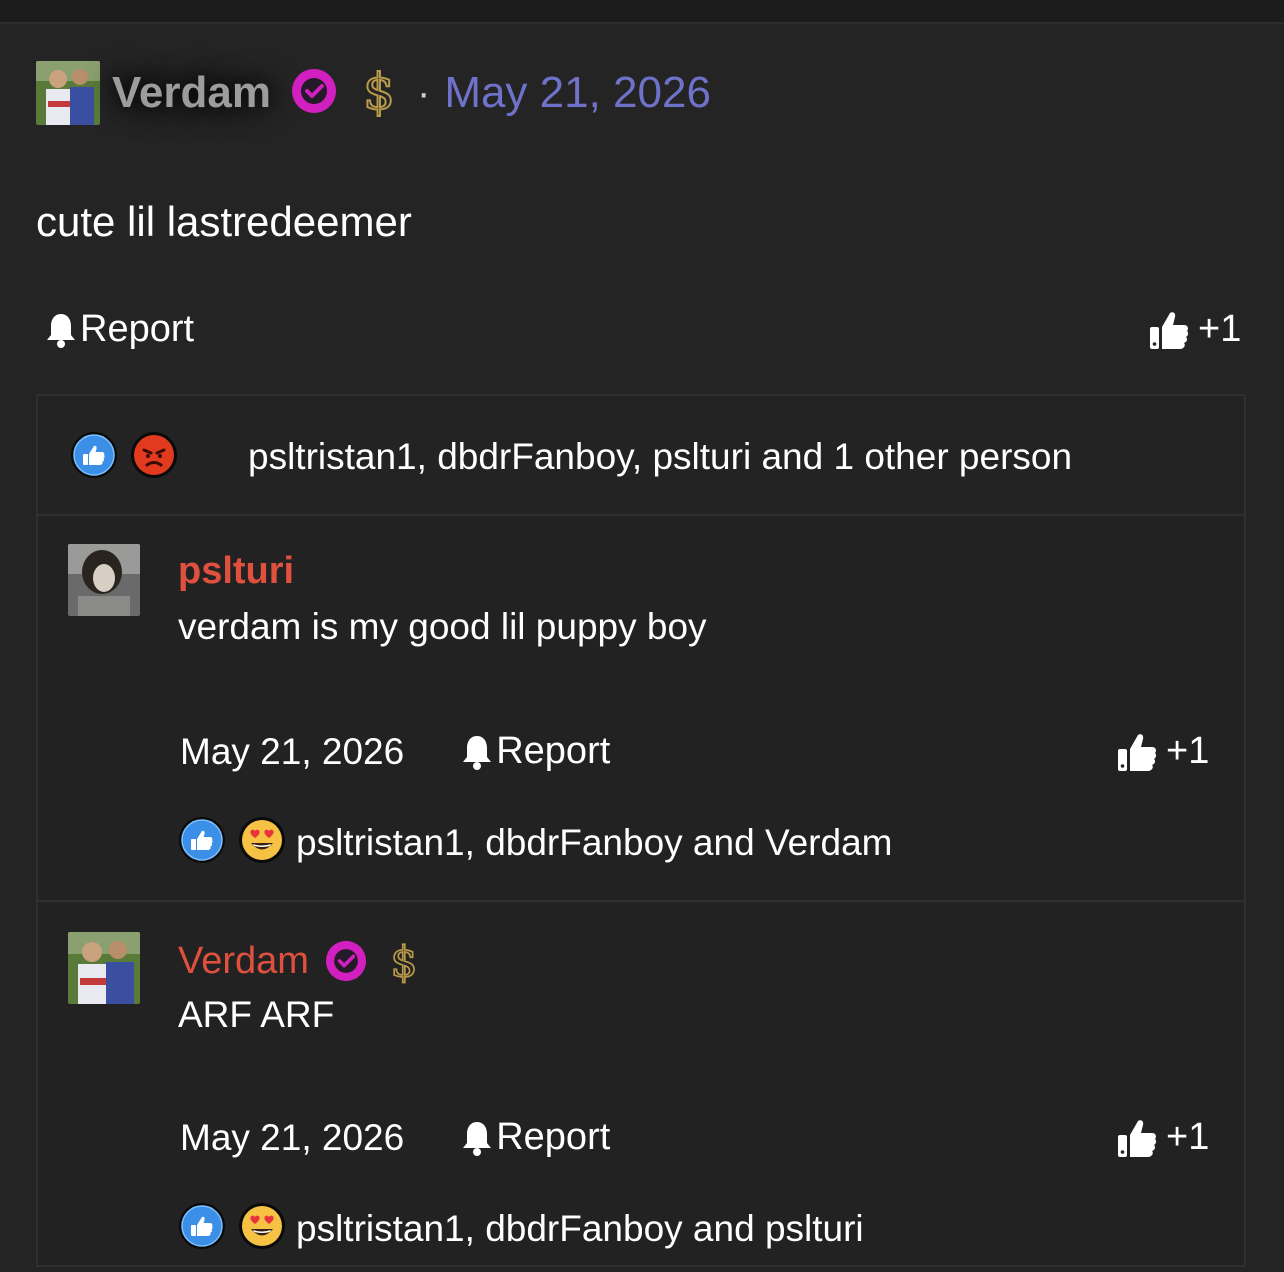 The image size is (1284, 1272). What do you see at coordinates (580, 1229) in the screenshot?
I see `reaction-users: psltristan1, dbdrFanboy and pslturi` at bounding box center [580, 1229].